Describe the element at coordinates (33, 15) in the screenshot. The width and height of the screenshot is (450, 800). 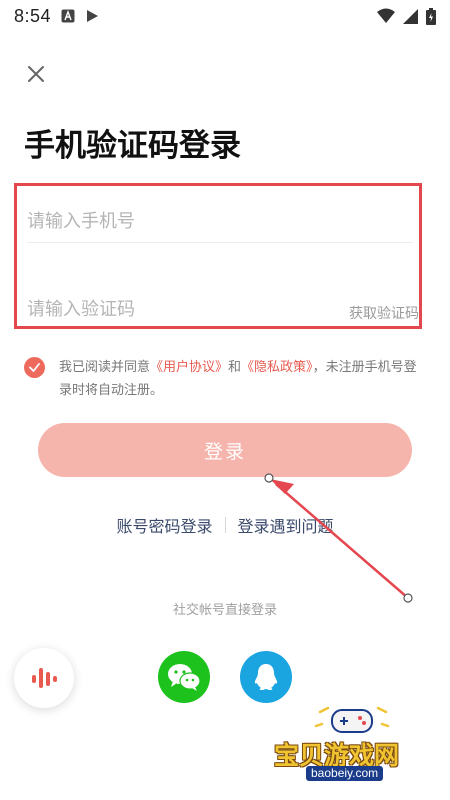
I see `status-time: 8:54` at that location.